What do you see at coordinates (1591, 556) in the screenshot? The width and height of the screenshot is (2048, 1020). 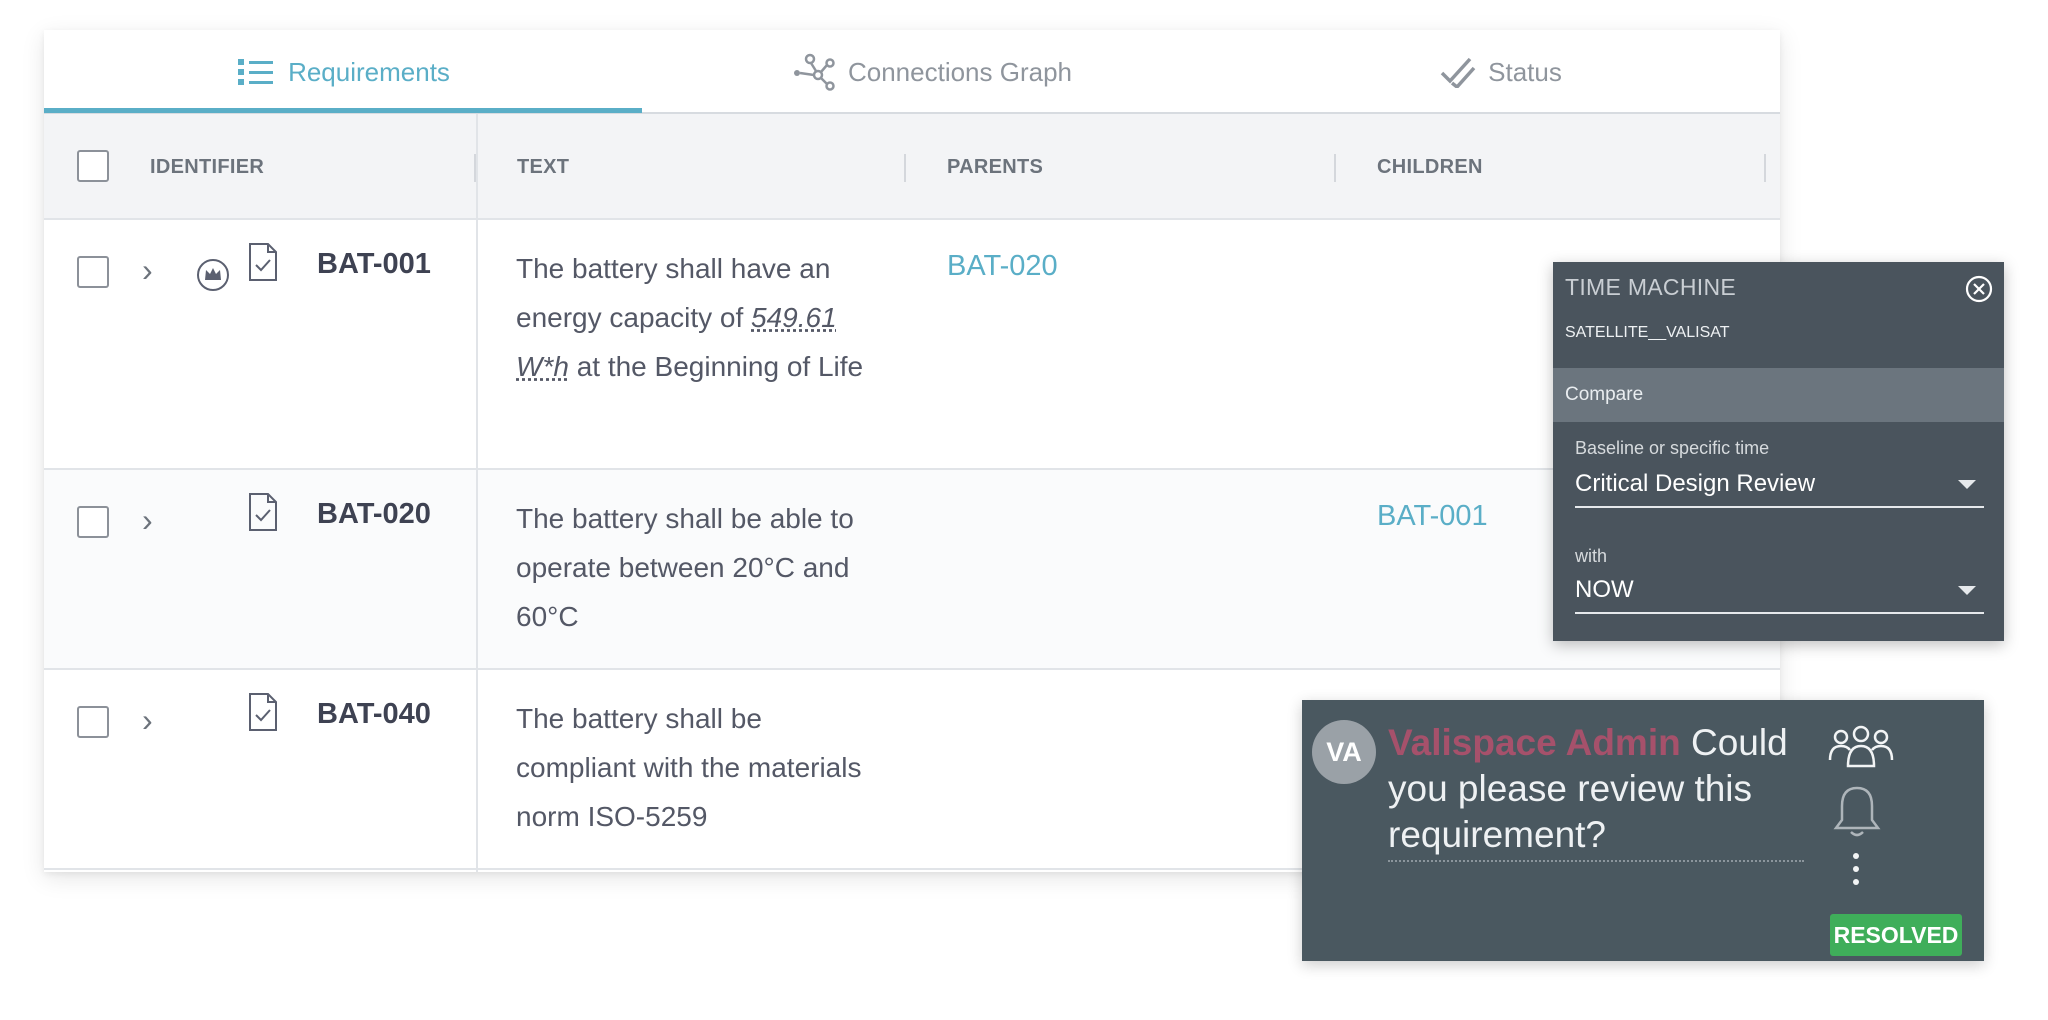 I see `with-label: with` at bounding box center [1591, 556].